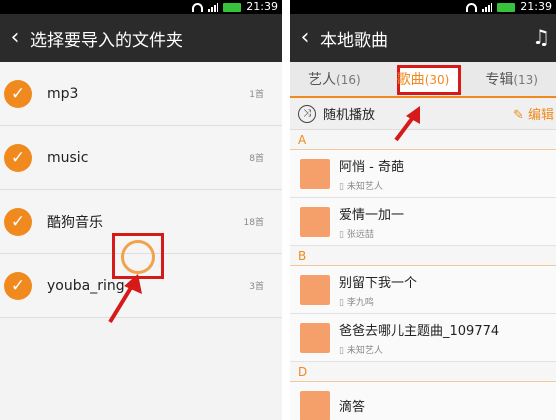 The height and width of the screenshot is (420, 556). Describe the element at coordinates (372, 215) in the screenshot. I see `song-title: 爱情一加一` at that location.